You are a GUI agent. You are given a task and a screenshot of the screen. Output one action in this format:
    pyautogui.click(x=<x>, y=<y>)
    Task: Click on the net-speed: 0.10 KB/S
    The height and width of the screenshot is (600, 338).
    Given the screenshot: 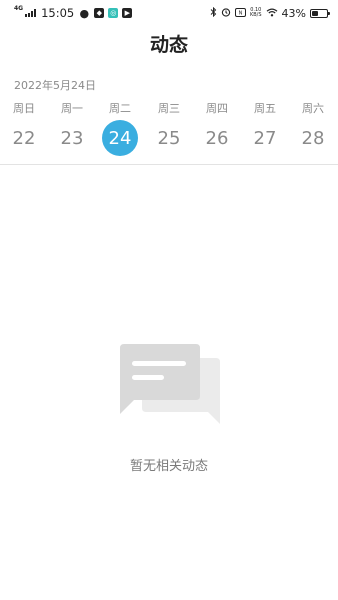 What is the action you would take?
    pyautogui.click(x=256, y=13)
    